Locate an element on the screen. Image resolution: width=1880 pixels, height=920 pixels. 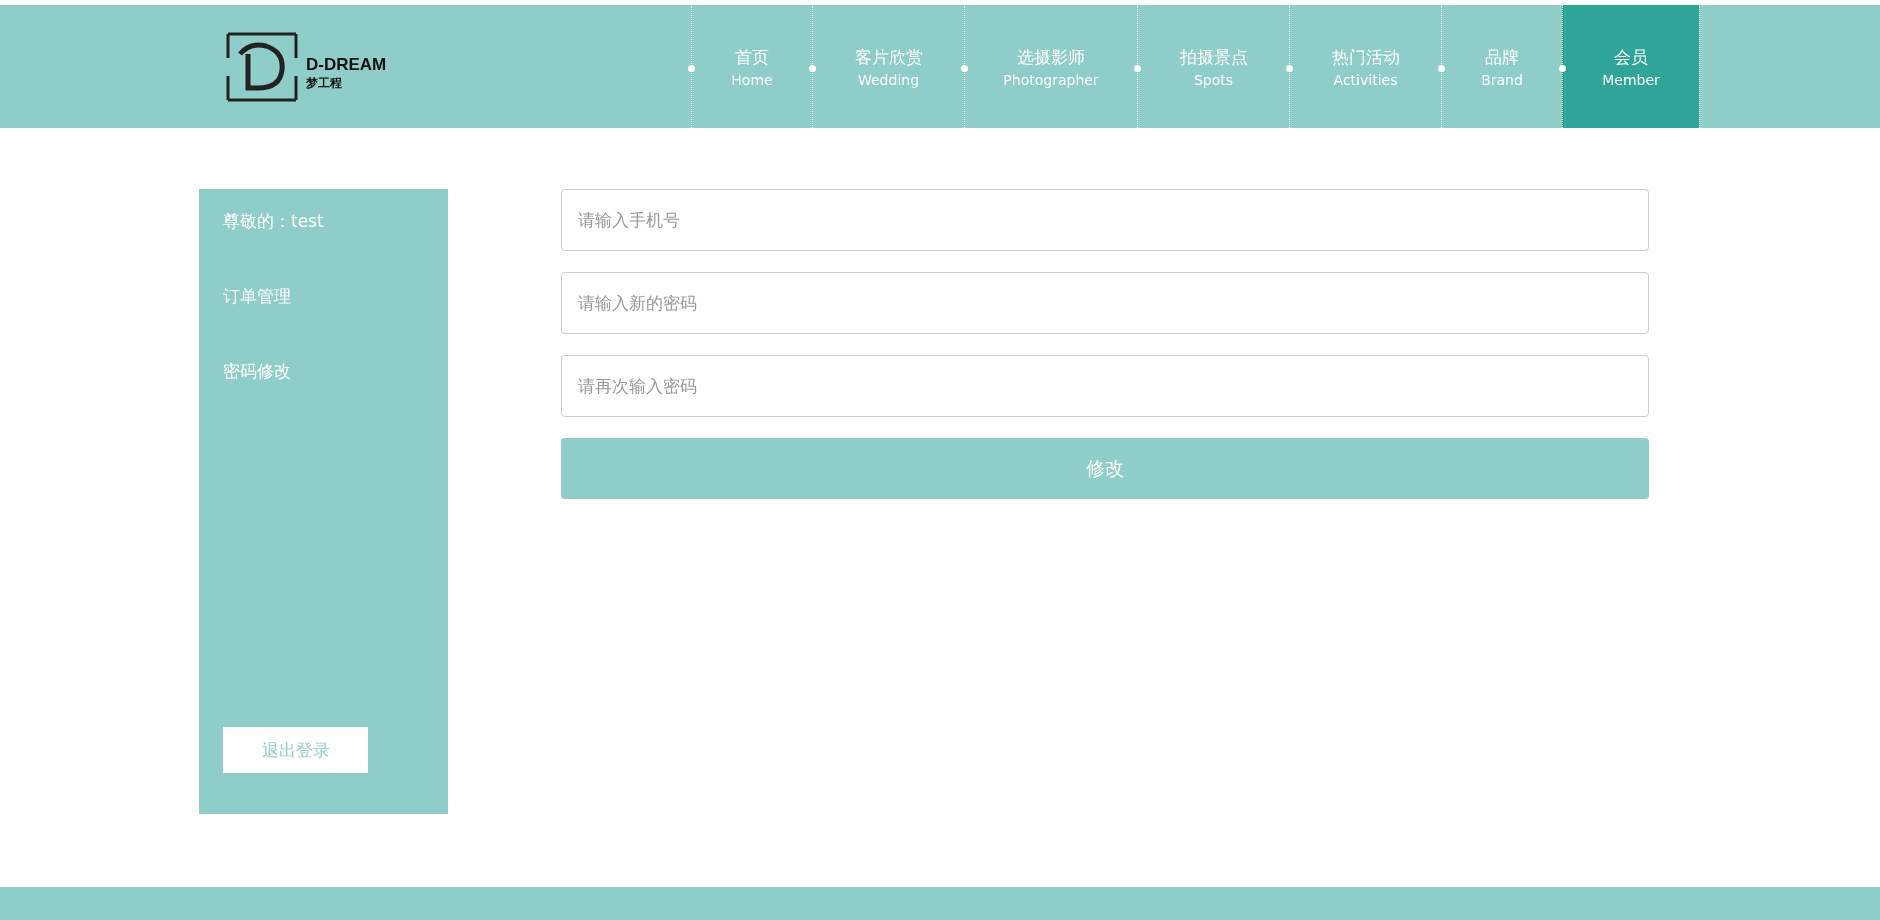
sidebar-item: 密码修改 is located at coordinates (335, 397).